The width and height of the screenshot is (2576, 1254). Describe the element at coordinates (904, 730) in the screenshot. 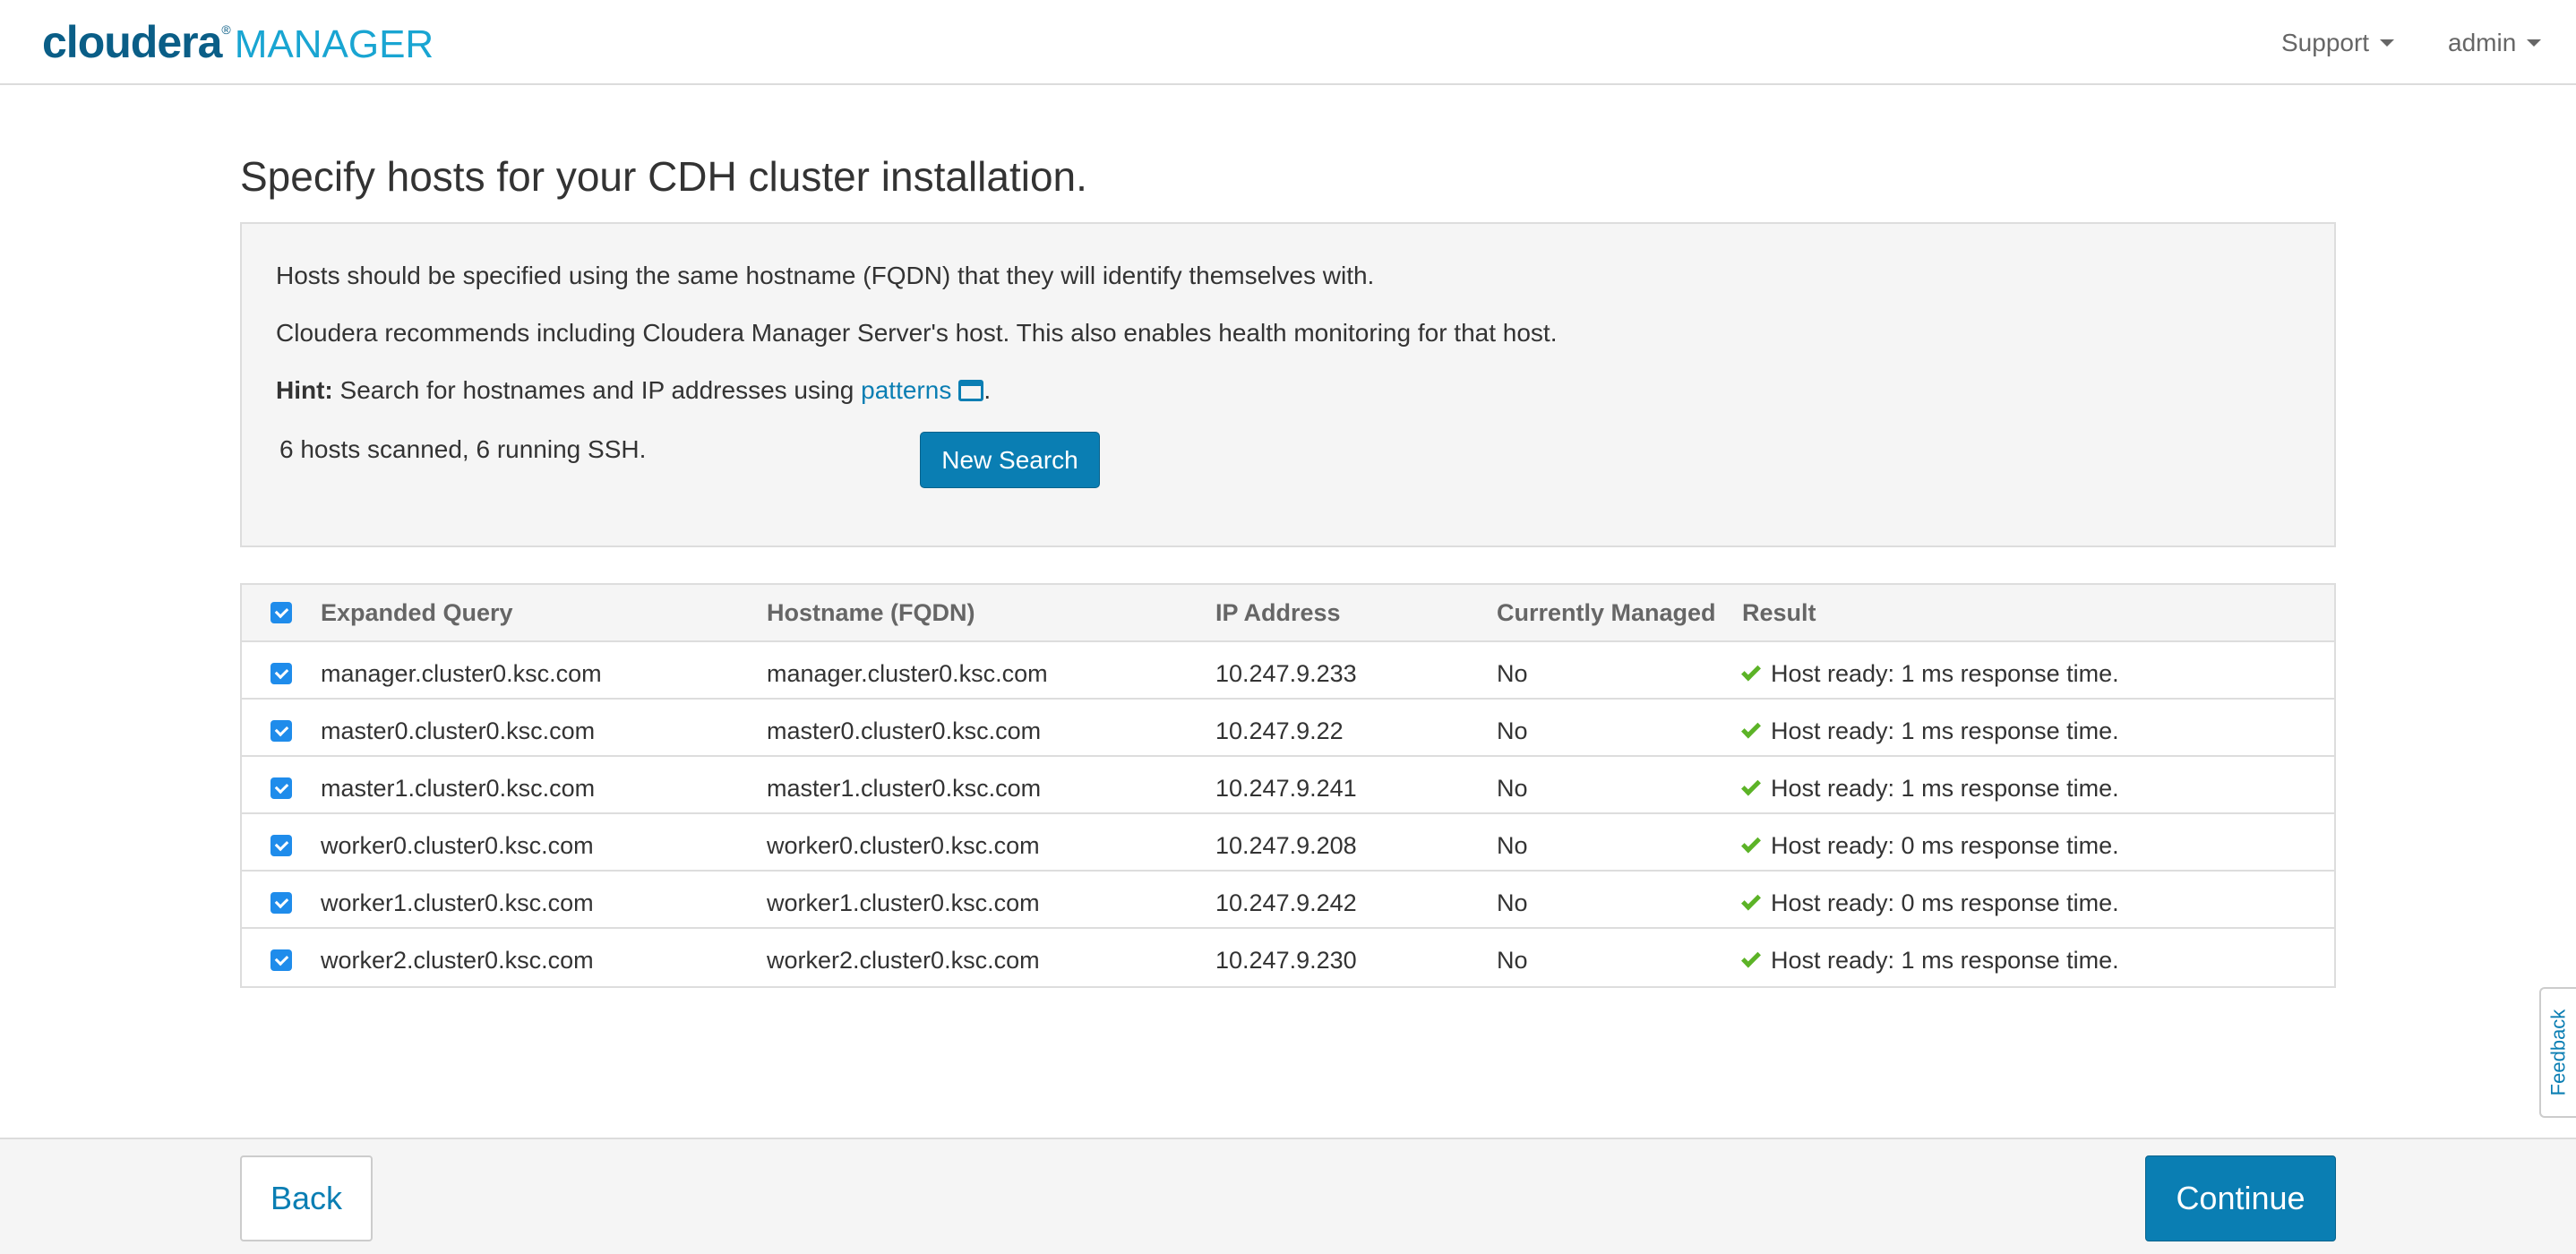

I see `hostname-cell: master0.cluster0.ksc.com` at that location.